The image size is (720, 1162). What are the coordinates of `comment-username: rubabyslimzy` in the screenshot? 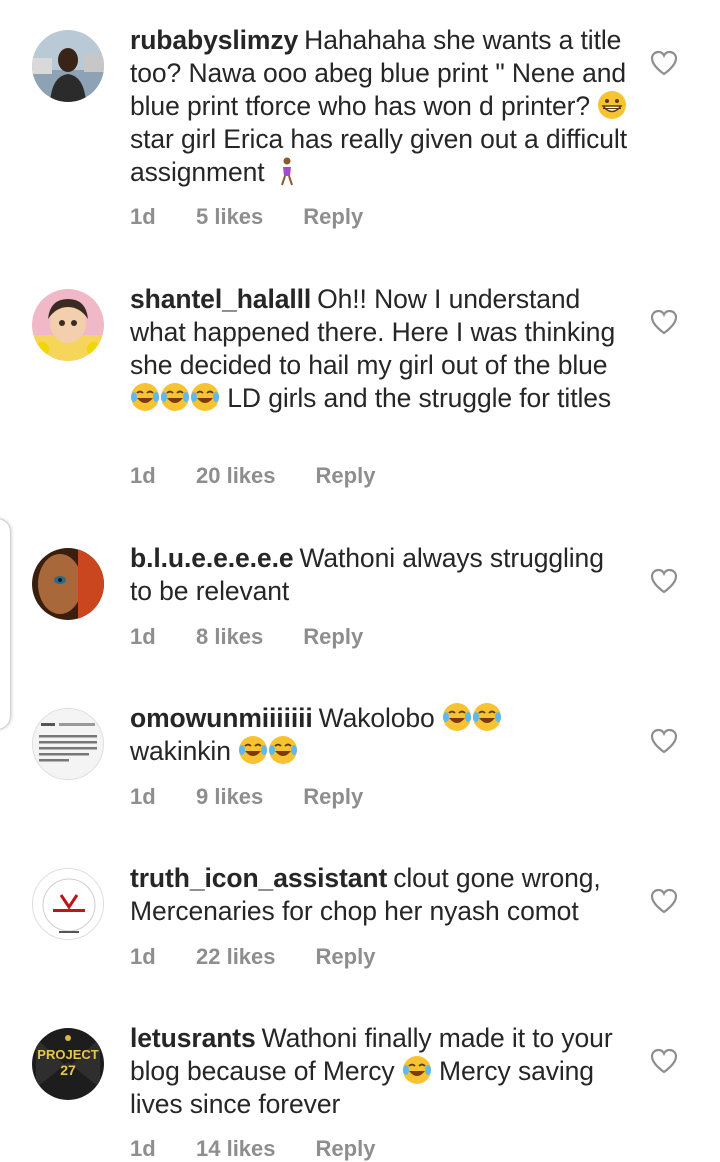 It's located at (214, 40).